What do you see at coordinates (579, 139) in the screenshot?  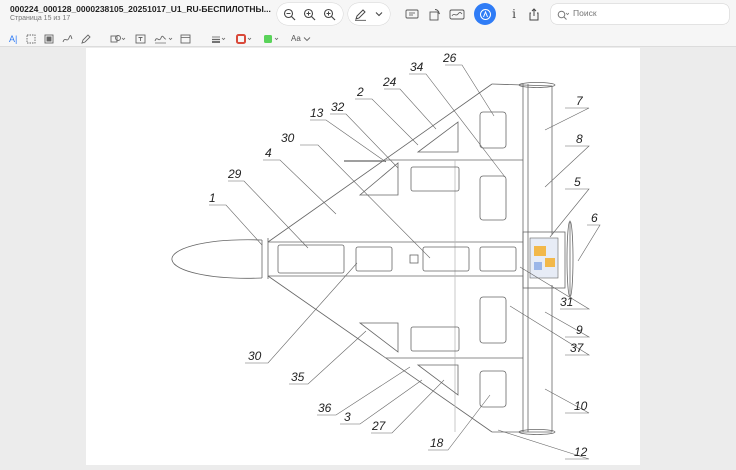 I see `callout-8: 8` at bounding box center [579, 139].